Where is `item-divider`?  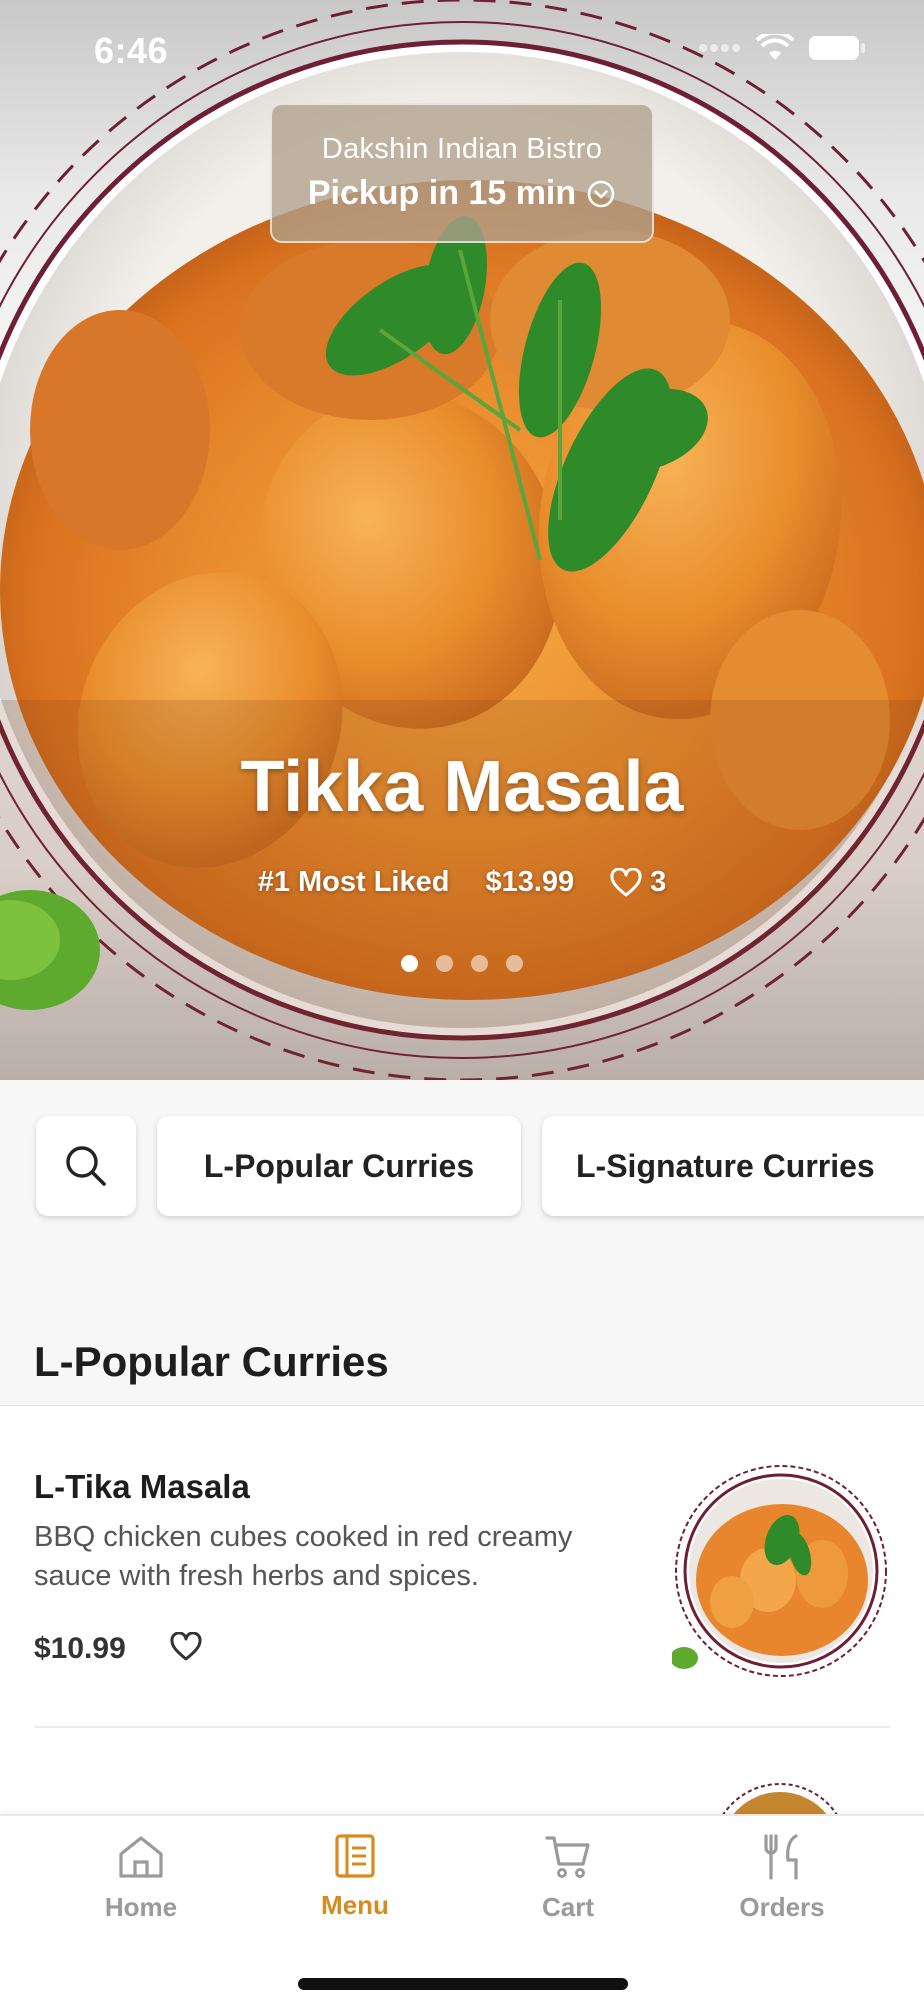 item-divider is located at coordinates (462, 1727).